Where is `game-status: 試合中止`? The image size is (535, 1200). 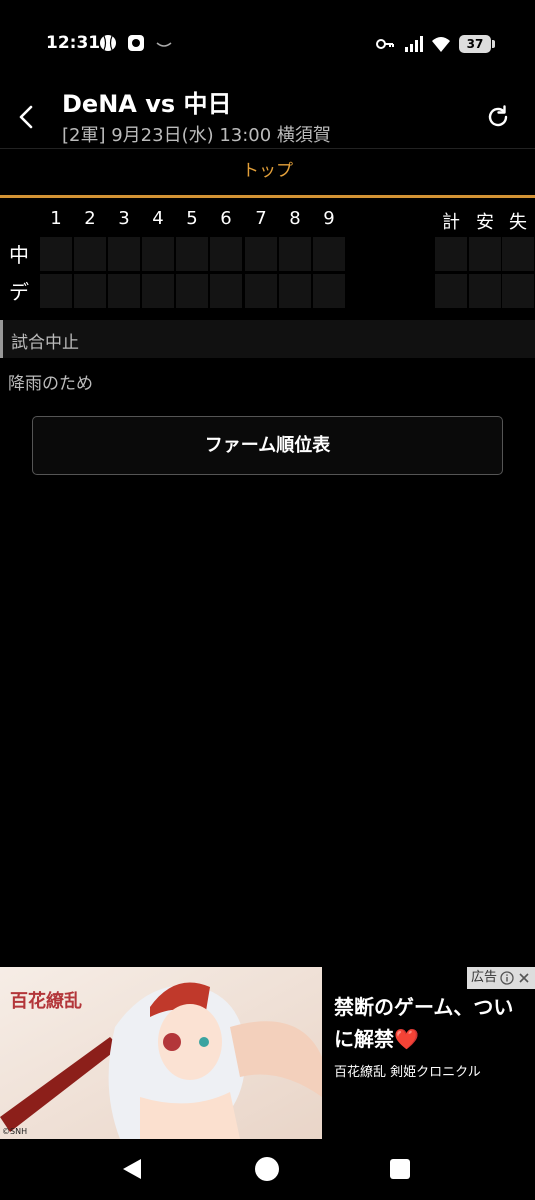
game-status: 試合中止 is located at coordinates (45, 343).